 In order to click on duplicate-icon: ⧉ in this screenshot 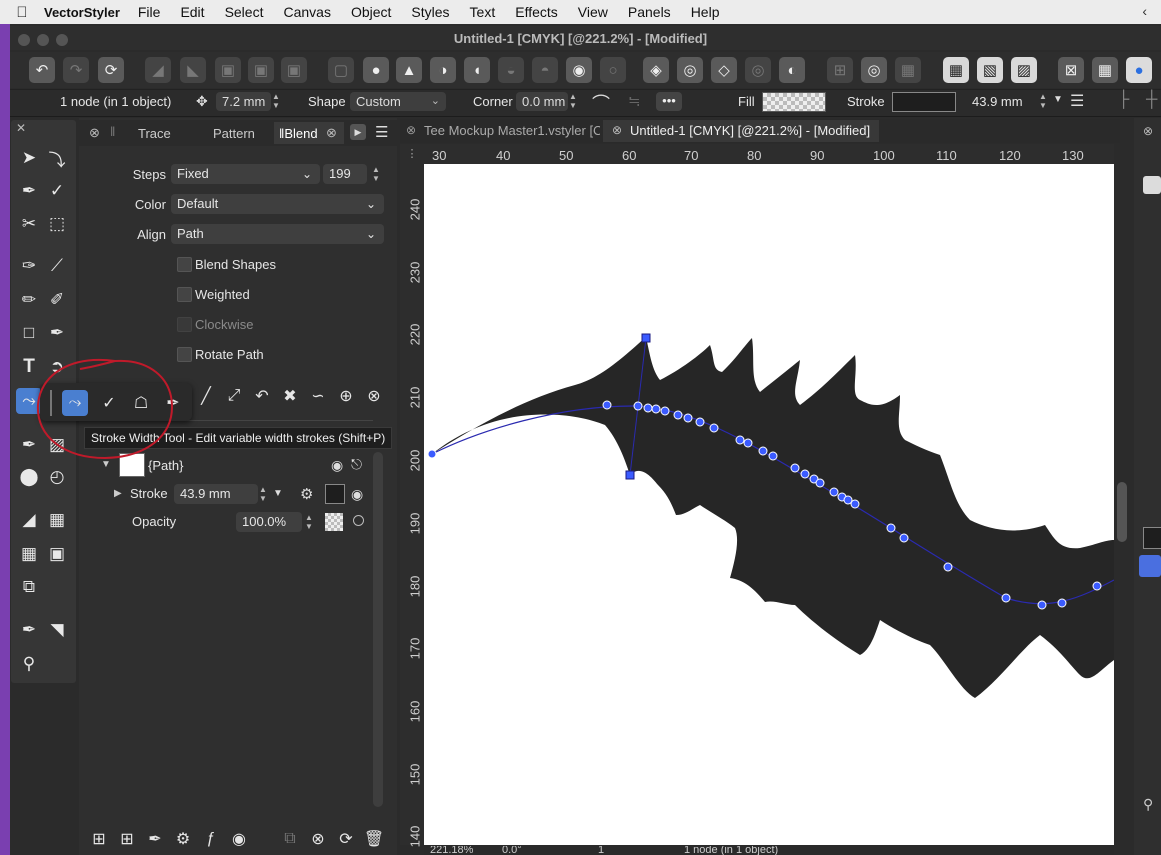, I will do `click(290, 839)`.